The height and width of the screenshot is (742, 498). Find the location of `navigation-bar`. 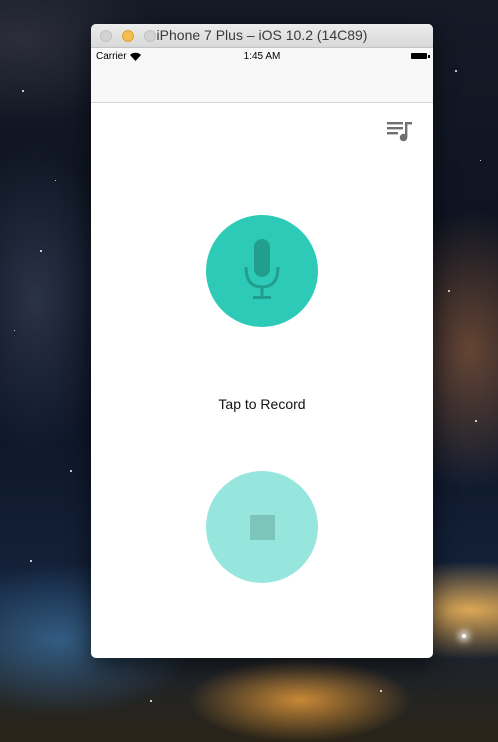

navigation-bar is located at coordinates (262, 84).